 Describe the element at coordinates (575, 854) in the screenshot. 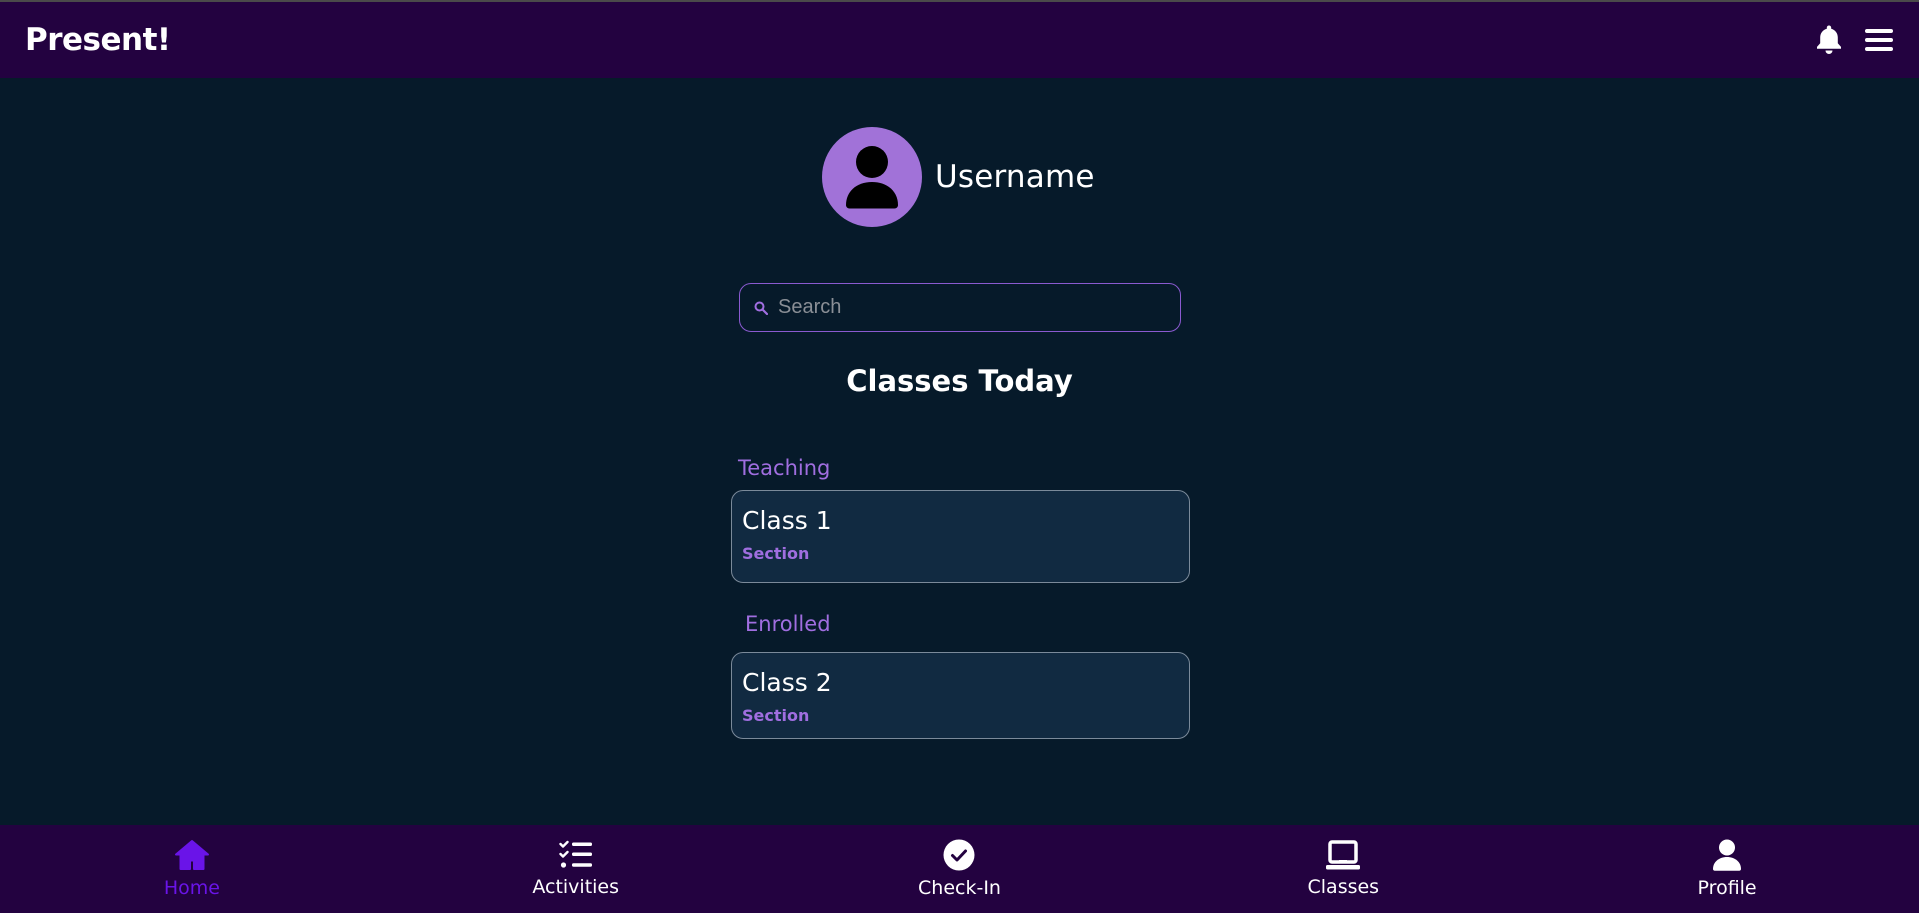

I see `checklist-icon` at that location.